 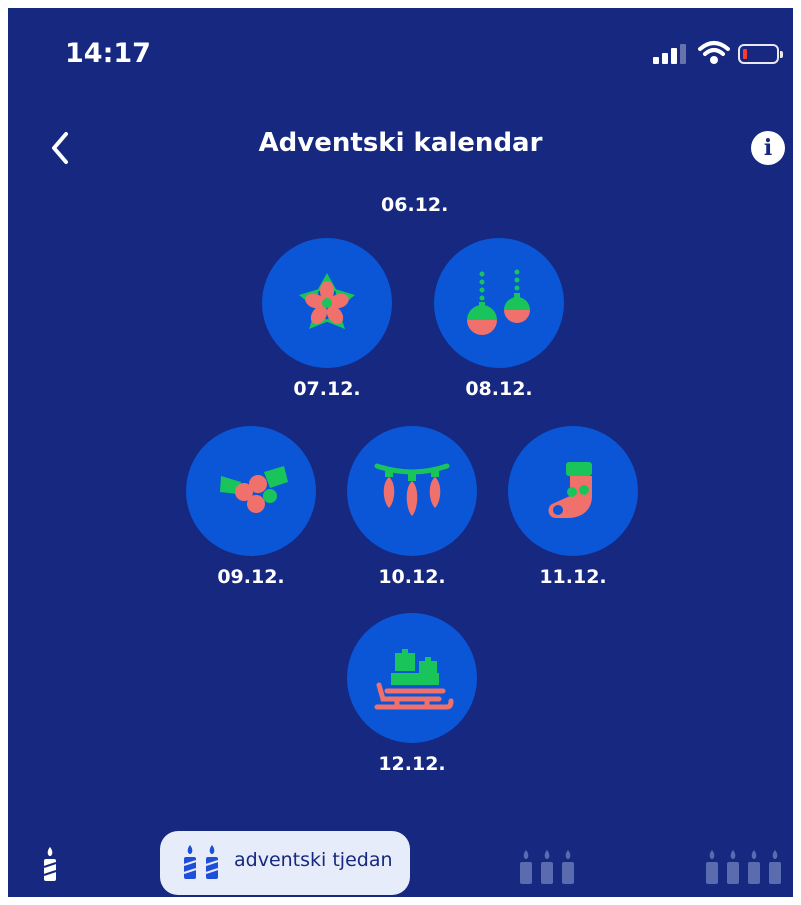 I want to click on day-label: 08.12., so click(x=499, y=389).